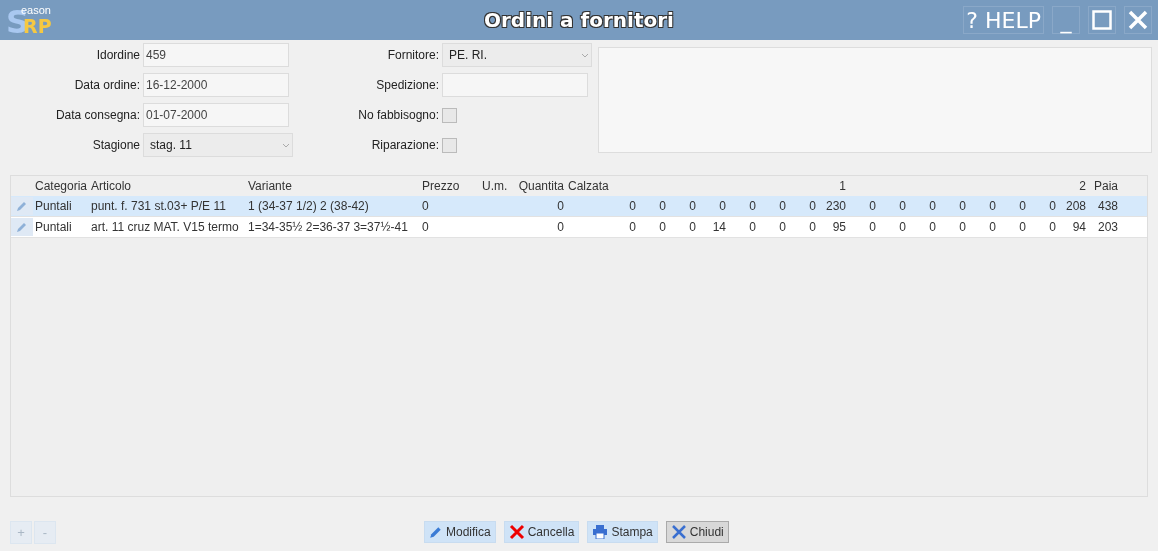 This screenshot has height=551, width=1158. Describe the element at coordinates (1107, 227) in the screenshot. I see `table-cell-text: 203` at that location.